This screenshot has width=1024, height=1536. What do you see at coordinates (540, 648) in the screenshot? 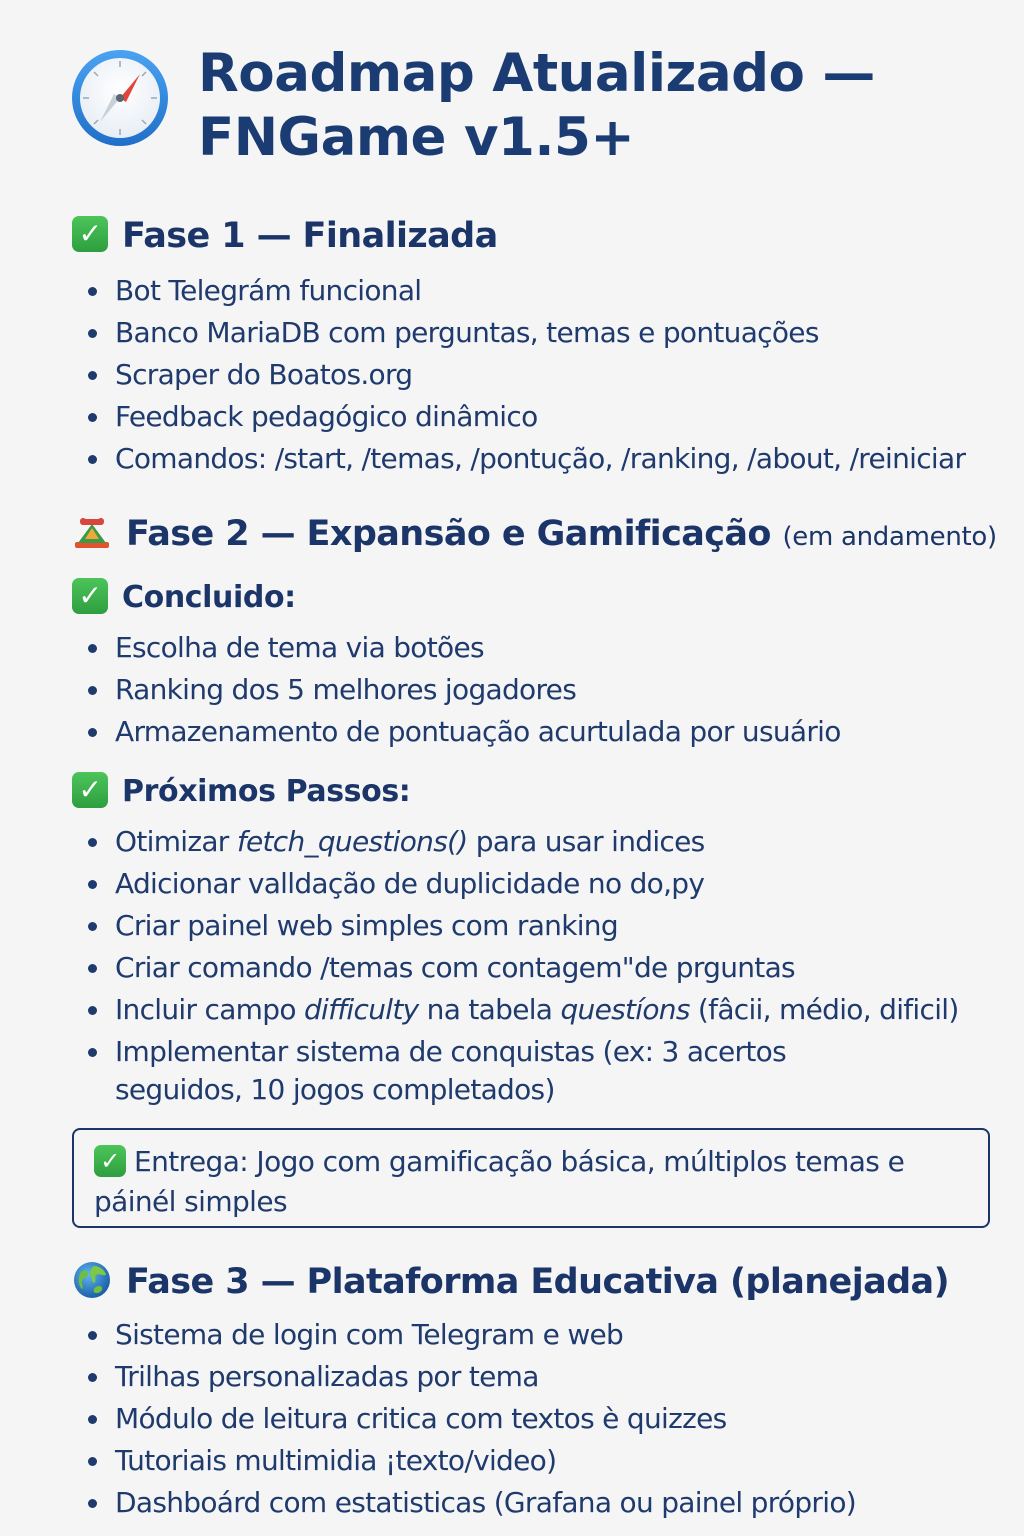
I see `list-item: Escolha de tema via botões` at bounding box center [540, 648].